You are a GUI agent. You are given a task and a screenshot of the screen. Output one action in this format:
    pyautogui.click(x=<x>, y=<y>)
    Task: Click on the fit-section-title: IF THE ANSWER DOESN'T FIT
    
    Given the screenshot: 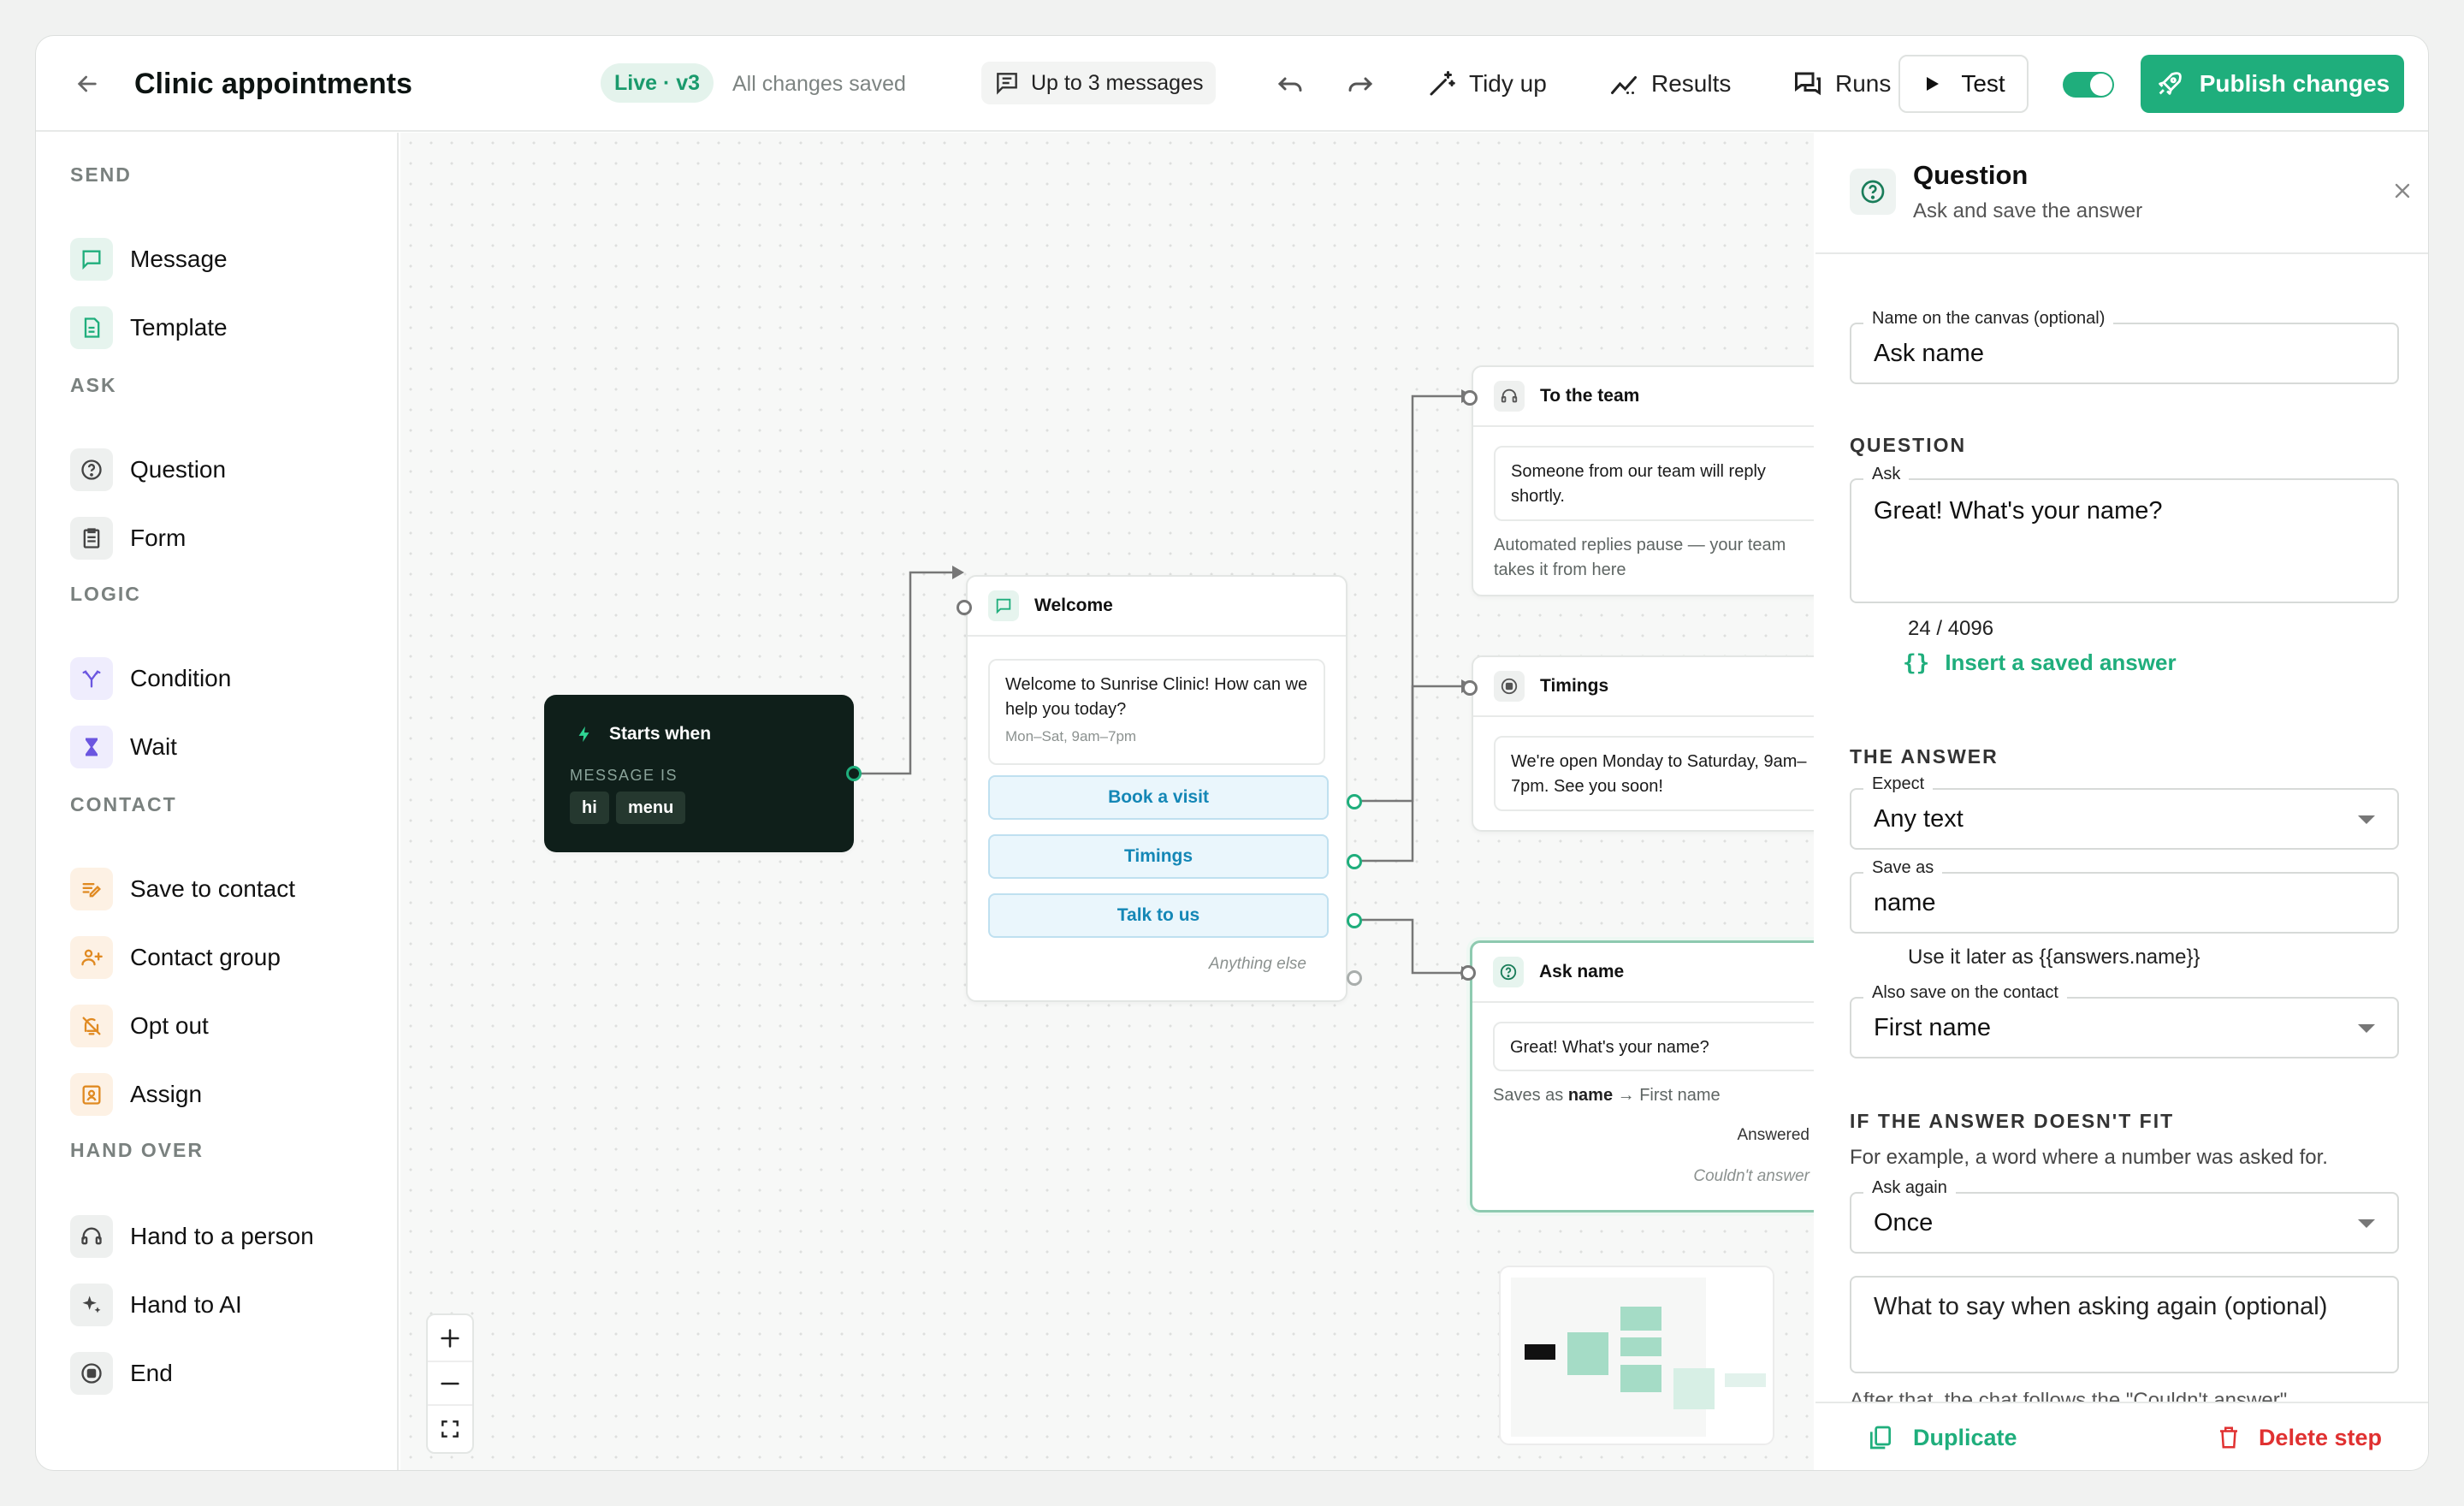 What is the action you would take?
    pyautogui.click(x=2012, y=1121)
    